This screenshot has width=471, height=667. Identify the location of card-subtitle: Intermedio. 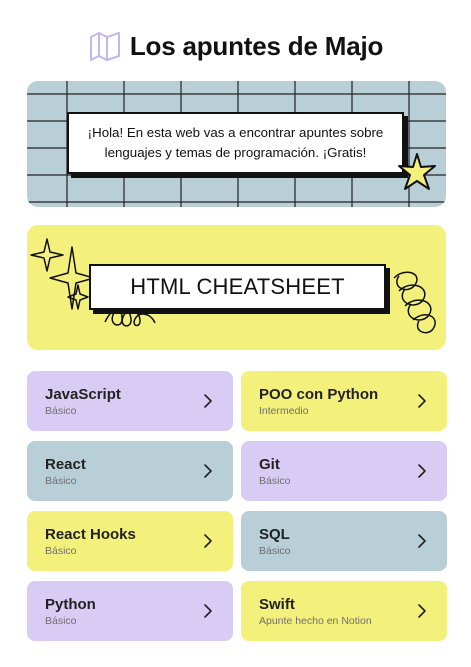
(284, 411).